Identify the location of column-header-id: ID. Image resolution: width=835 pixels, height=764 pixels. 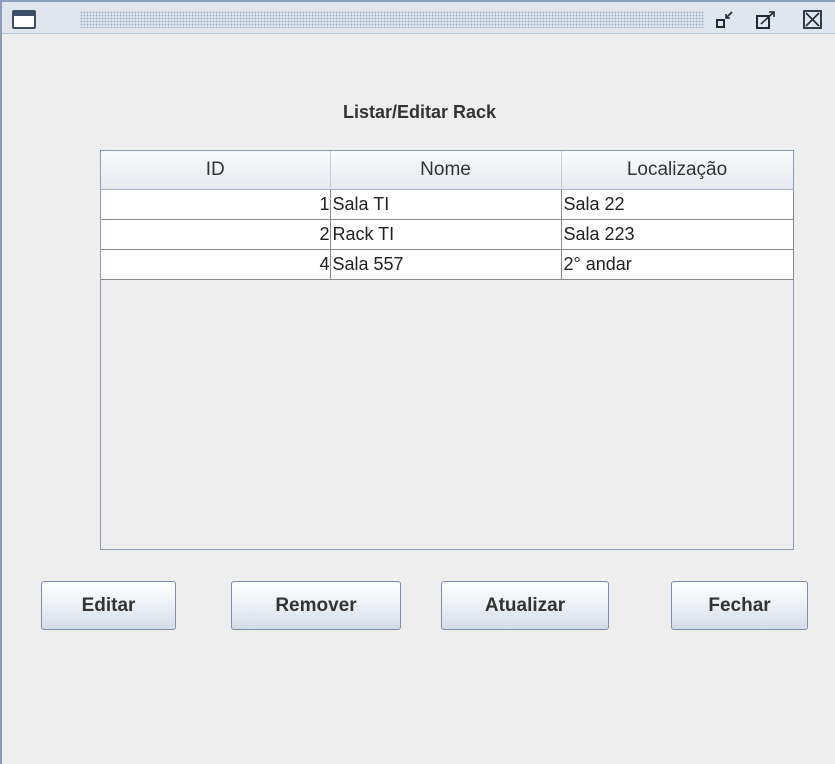
(216, 170).